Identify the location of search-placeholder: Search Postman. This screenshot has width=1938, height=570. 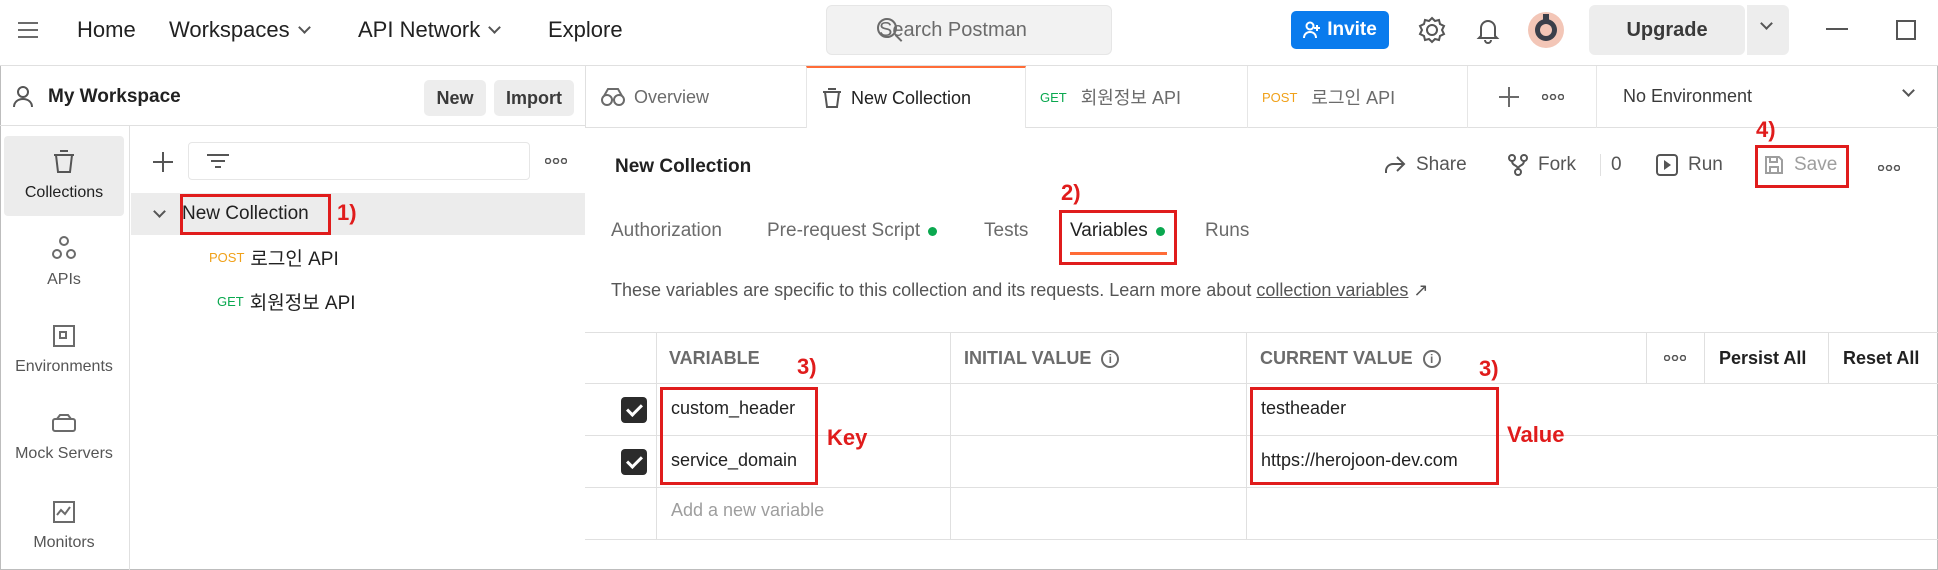
(953, 29).